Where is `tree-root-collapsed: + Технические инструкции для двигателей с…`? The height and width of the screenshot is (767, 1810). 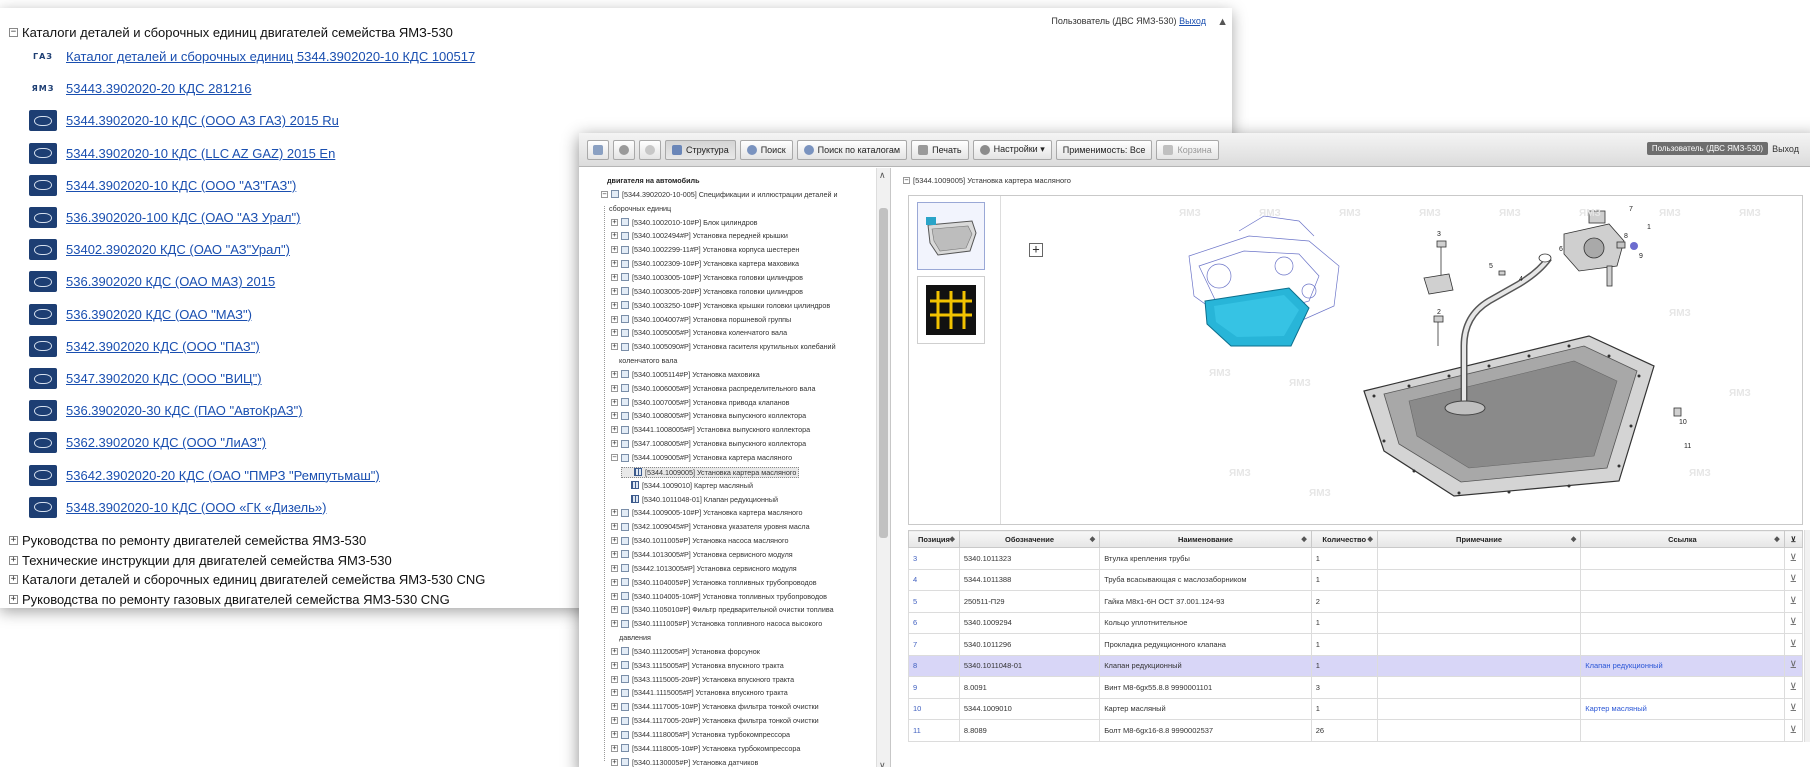 tree-root-collapsed: + Технические инструкции для двигателей с… is located at coordinates (200, 560).